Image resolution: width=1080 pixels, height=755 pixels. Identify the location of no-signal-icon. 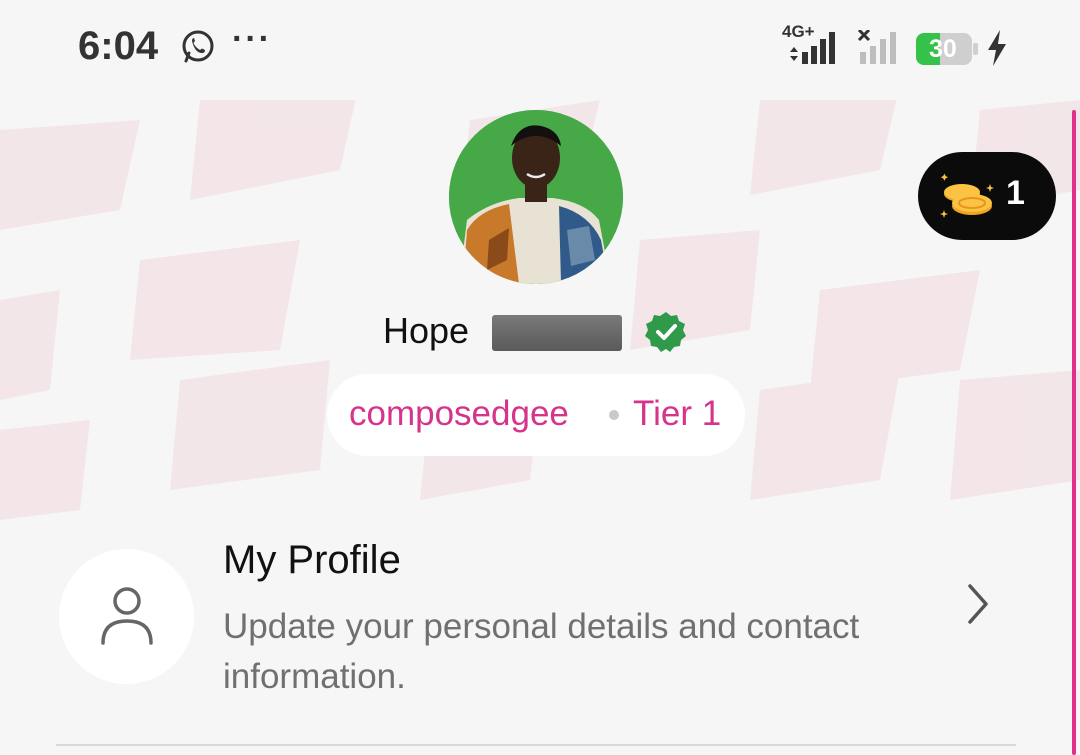
(876, 47).